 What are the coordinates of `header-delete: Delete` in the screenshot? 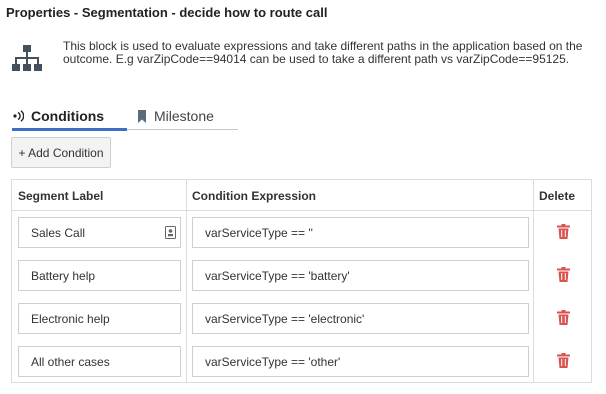 It's located at (557, 195).